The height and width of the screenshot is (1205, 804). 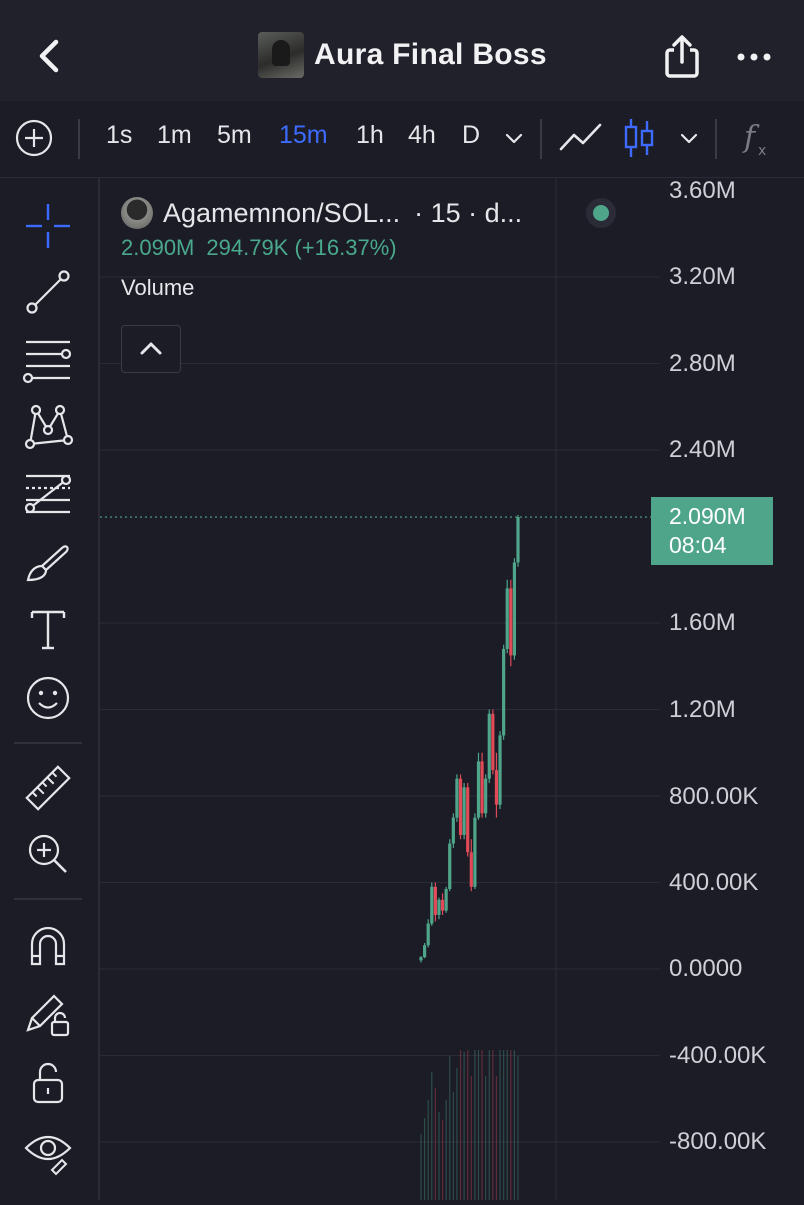 I want to click on back-arrow-icon, so click(x=50, y=56).